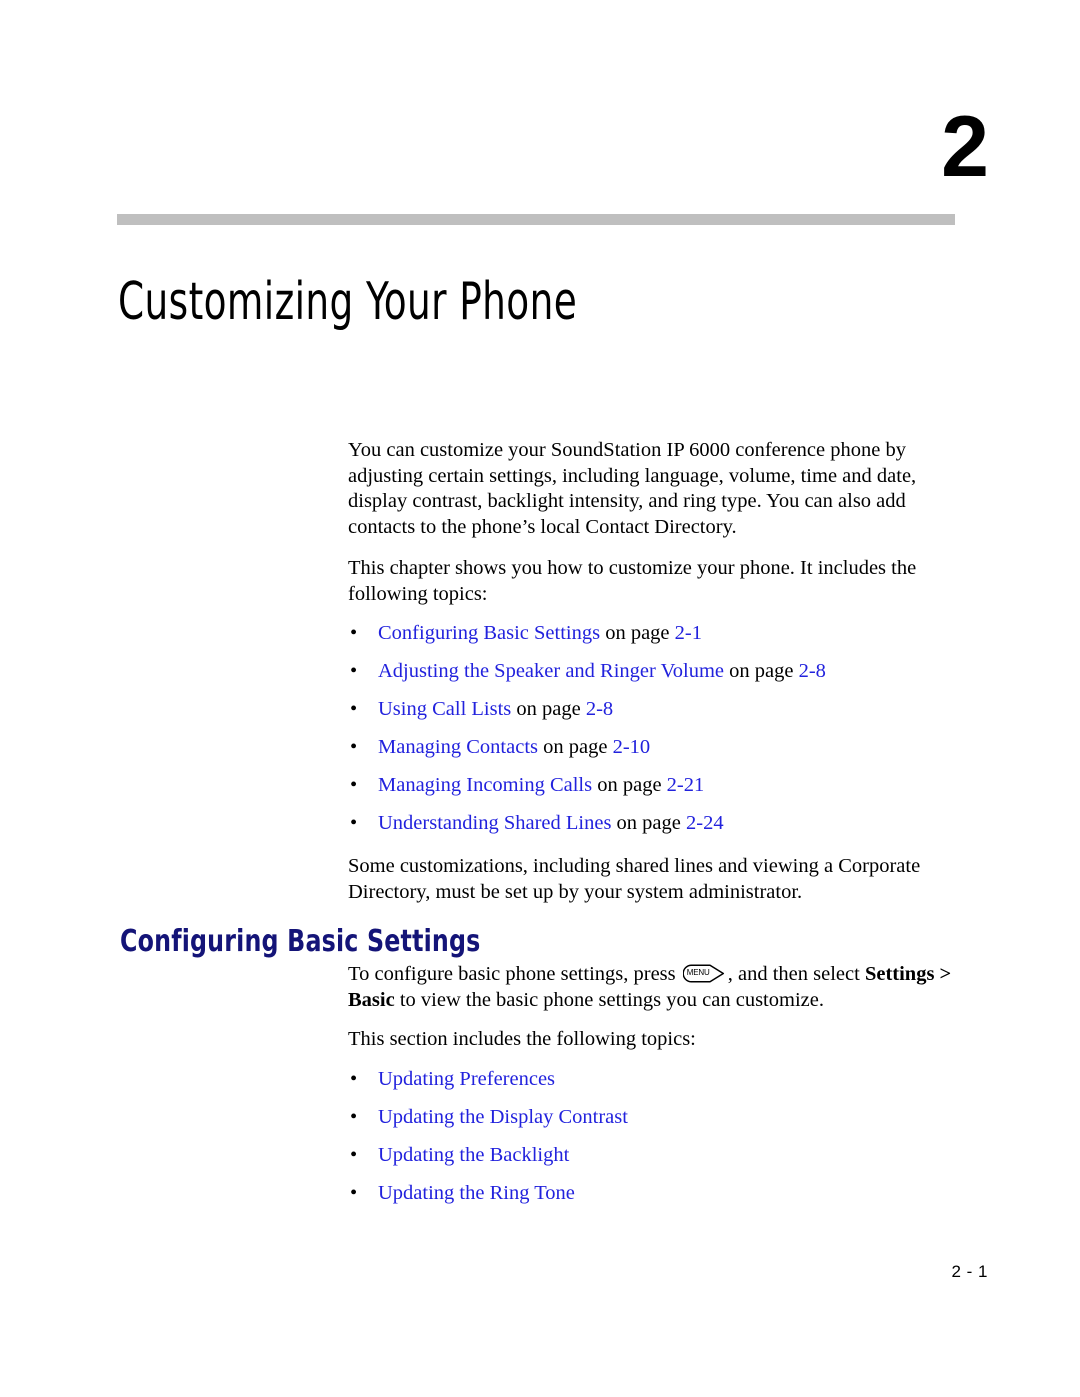  What do you see at coordinates (503, 1117) in the screenshot?
I see `section-topic-link: Updating the Display Contrast` at bounding box center [503, 1117].